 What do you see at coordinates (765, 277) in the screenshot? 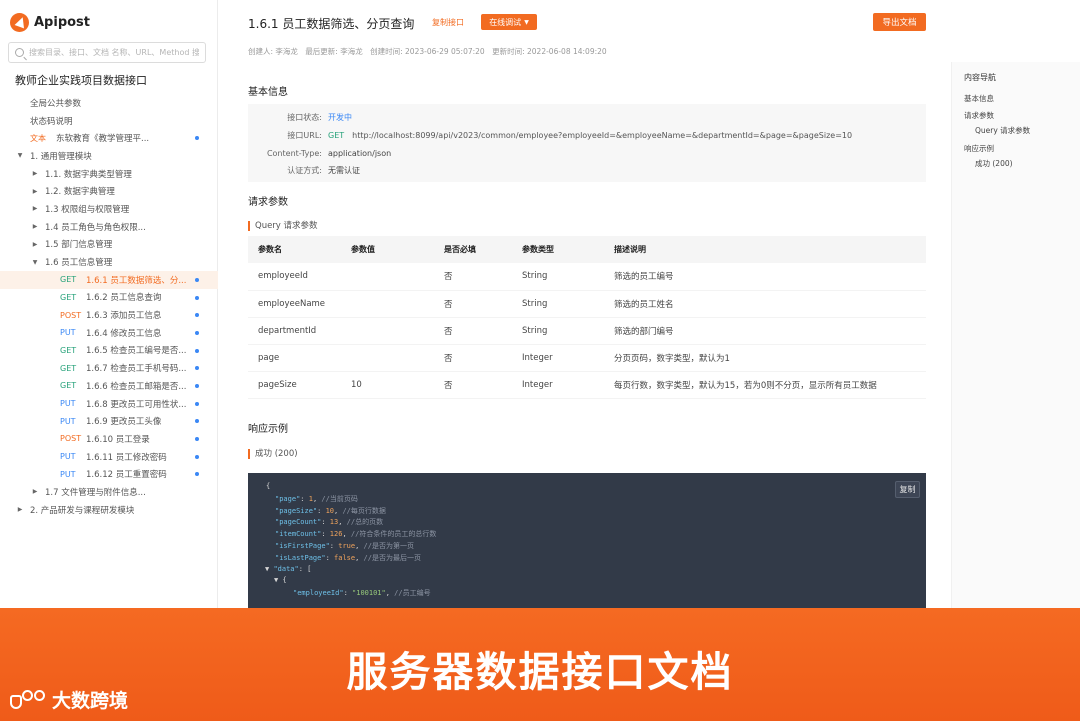
I see `param-description-cell: 筛选的员工编号` at bounding box center [765, 277].